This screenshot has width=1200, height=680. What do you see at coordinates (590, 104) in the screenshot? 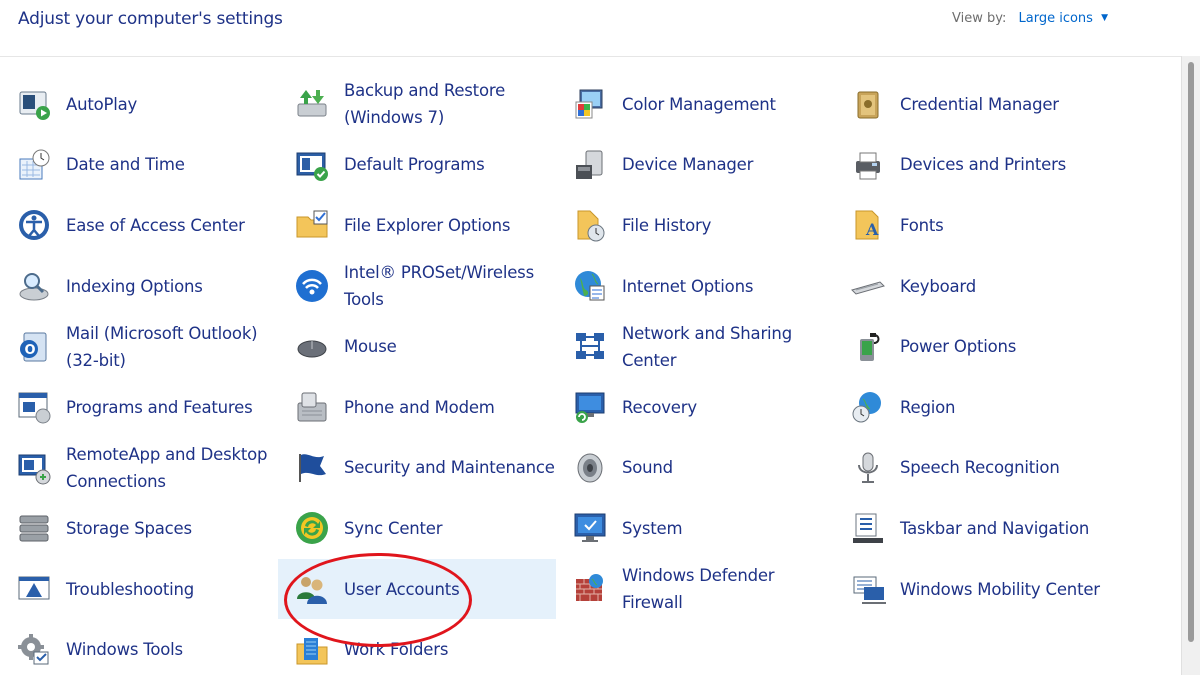
I see `color-management-icon` at bounding box center [590, 104].